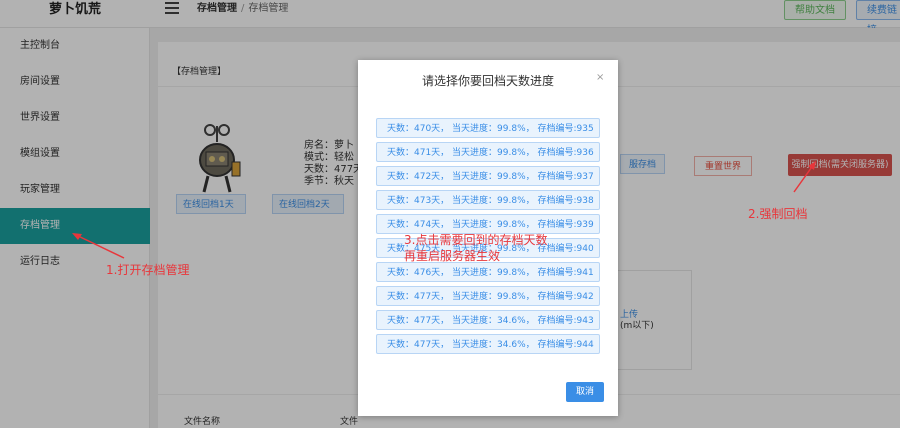  What do you see at coordinates (488, 320) in the screenshot?
I see `save-item: 天数：477天， 当天进度：34.6%， 存档编号:943` at bounding box center [488, 320].